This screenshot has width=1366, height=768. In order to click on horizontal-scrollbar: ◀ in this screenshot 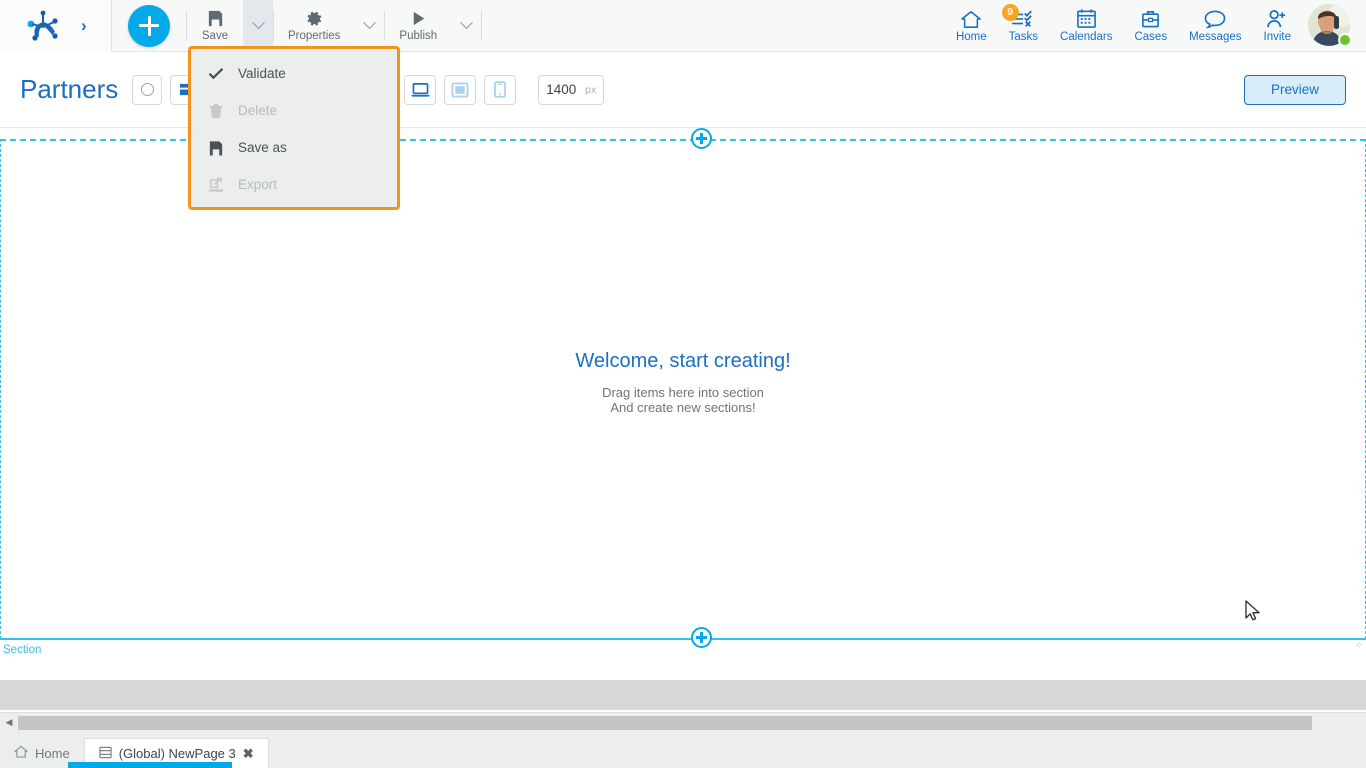, I will do `click(683, 722)`.